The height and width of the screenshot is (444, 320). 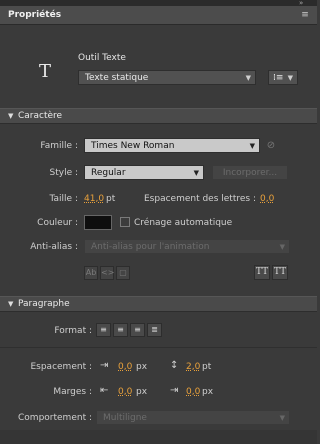 I want to click on section-header-paragraphe: ▼ Paragraphe, so click(x=158, y=304).